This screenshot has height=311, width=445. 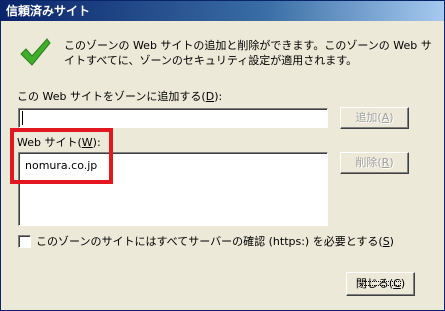 What do you see at coordinates (48, 11) in the screenshot?
I see `window-title: 信頼済みサイト` at bounding box center [48, 11].